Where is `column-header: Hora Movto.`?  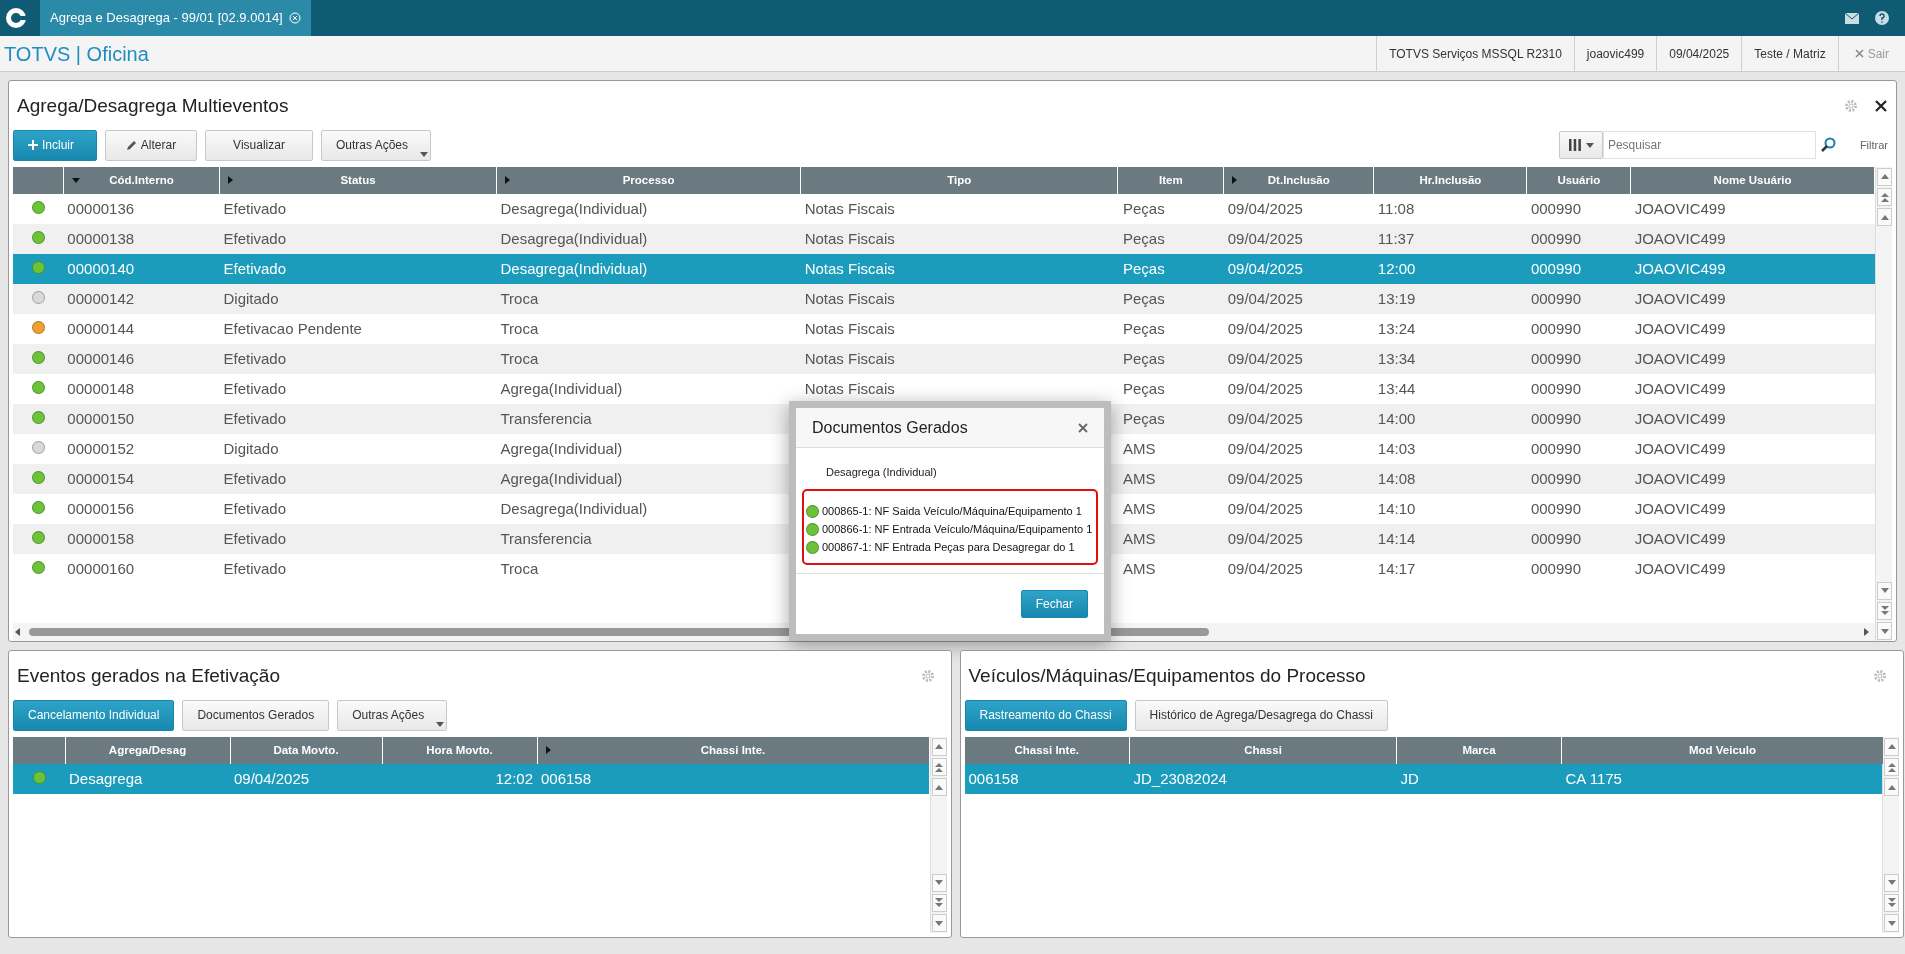 column-header: Hora Movto. is located at coordinates (459, 750).